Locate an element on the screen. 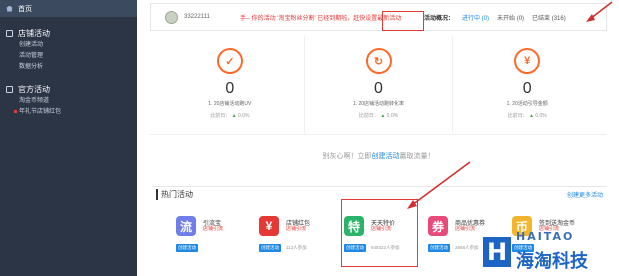 Image resolution: width=619 pixels, height=276 pixels. arrow-to-ended is located at coordinates (599, 11).